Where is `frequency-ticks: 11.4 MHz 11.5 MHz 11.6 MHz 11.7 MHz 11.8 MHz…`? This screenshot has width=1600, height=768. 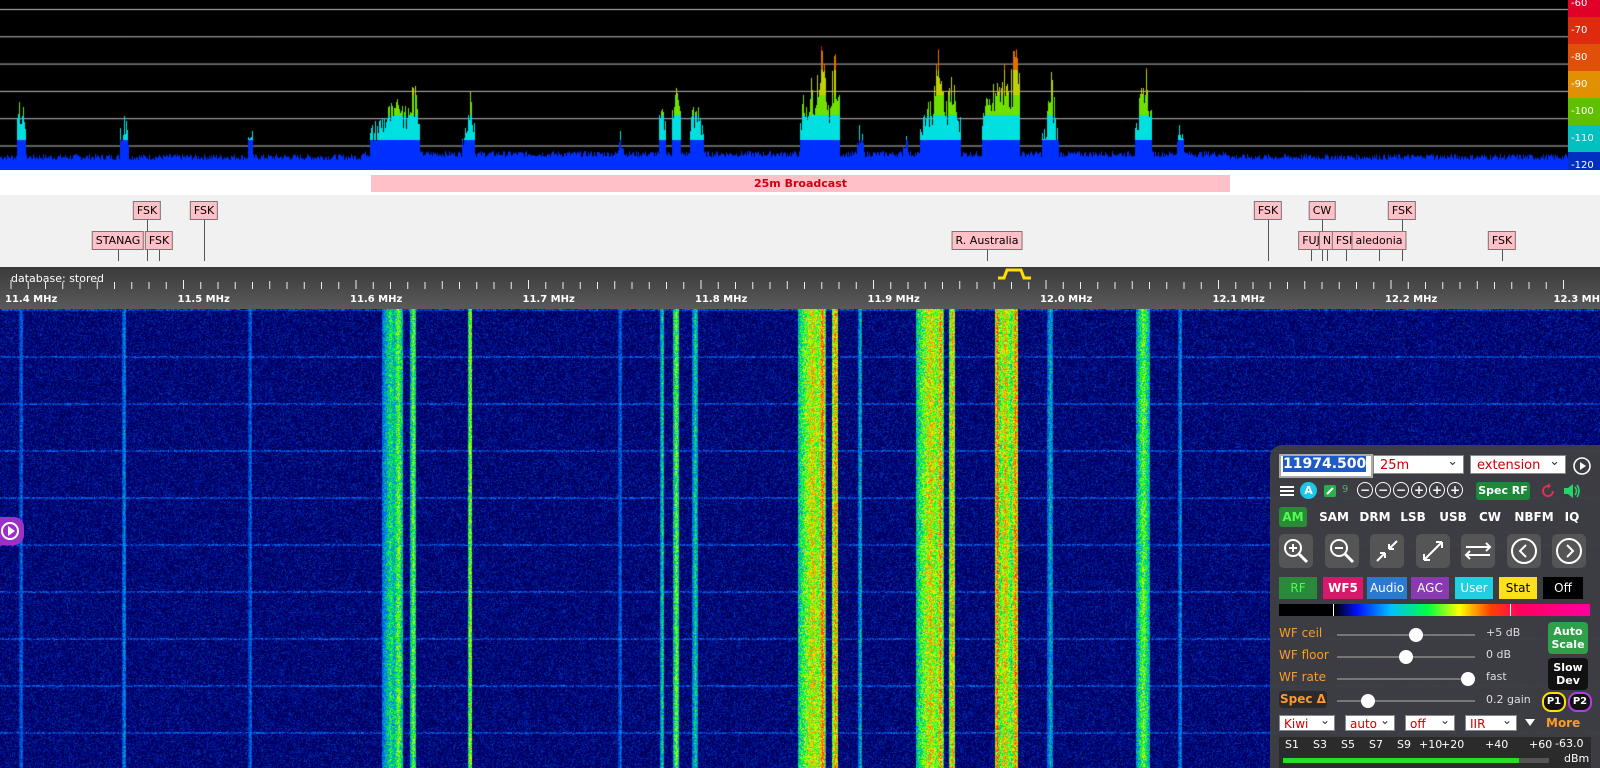 frequency-ticks: 11.4 MHz 11.5 MHz 11.6 MHz 11.7 MHz 11.8 MHz… is located at coordinates (802, 286).